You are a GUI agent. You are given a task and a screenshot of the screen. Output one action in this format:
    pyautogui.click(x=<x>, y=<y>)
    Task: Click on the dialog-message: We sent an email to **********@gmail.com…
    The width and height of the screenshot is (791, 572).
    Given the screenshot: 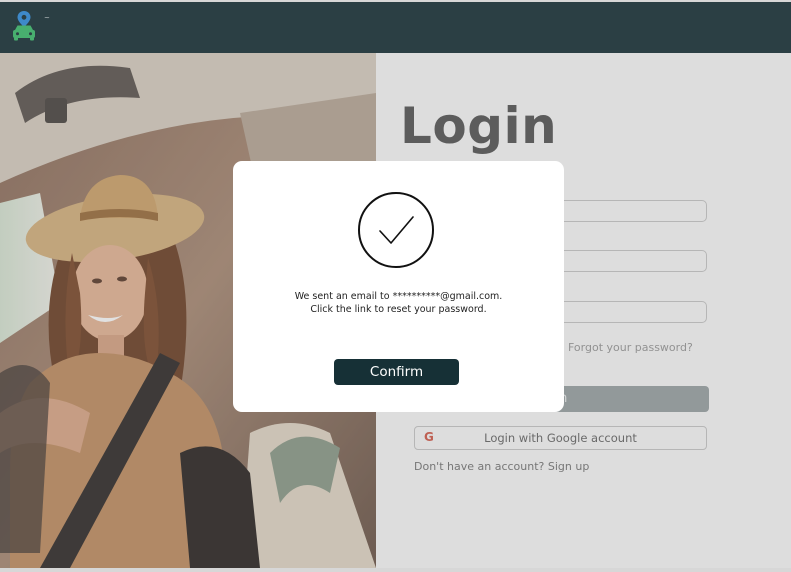 What is the action you would take?
    pyautogui.click(x=398, y=303)
    